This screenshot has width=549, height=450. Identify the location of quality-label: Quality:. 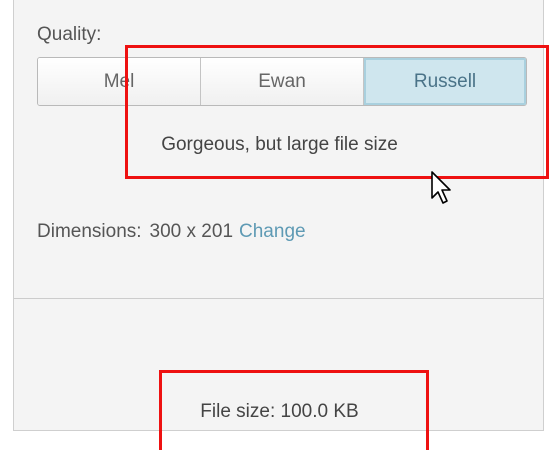
(69, 34).